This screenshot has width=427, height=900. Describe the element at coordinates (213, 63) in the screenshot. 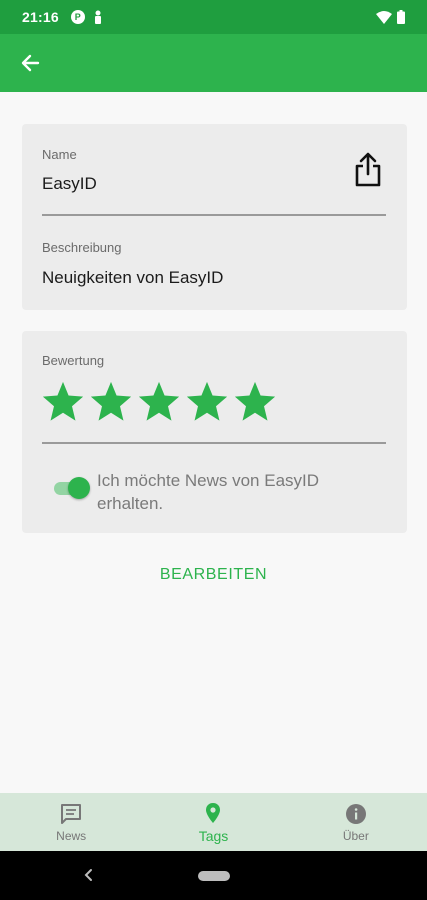

I see `app-bar` at that location.